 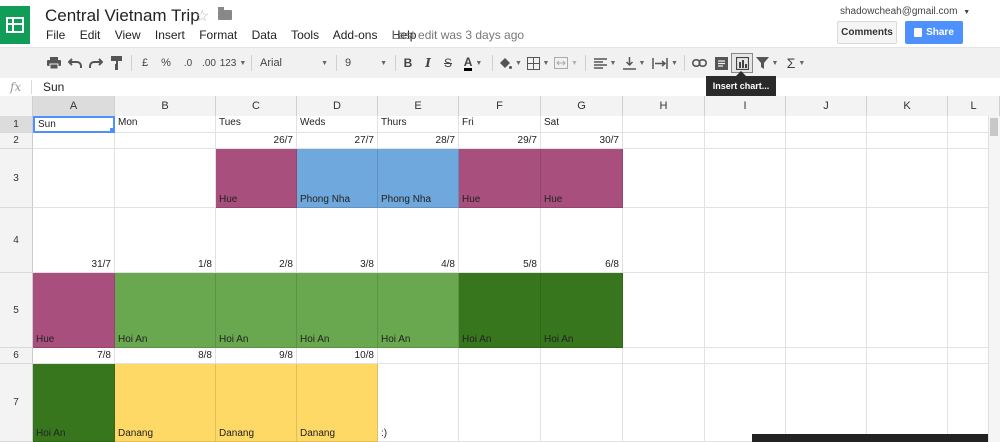 What do you see at coordinates (582, 178) in the screenshot?
I see `cell-g3: Hue` at bounding box center [582, 178].